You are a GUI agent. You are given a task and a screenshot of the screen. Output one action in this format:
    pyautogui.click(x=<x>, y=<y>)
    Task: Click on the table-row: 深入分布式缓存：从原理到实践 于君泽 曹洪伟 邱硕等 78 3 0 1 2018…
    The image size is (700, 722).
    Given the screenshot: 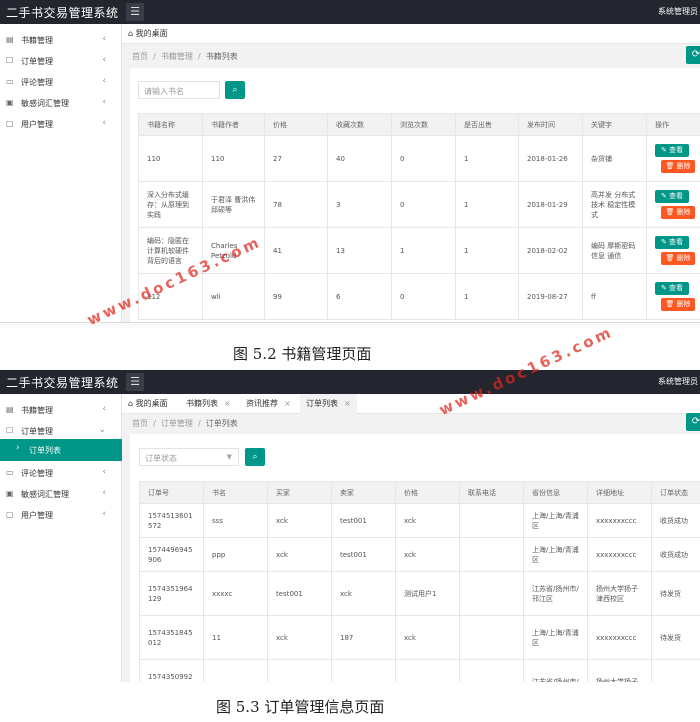 What is the action you would take?
    pyautogui.click(x=419, y=204)
    